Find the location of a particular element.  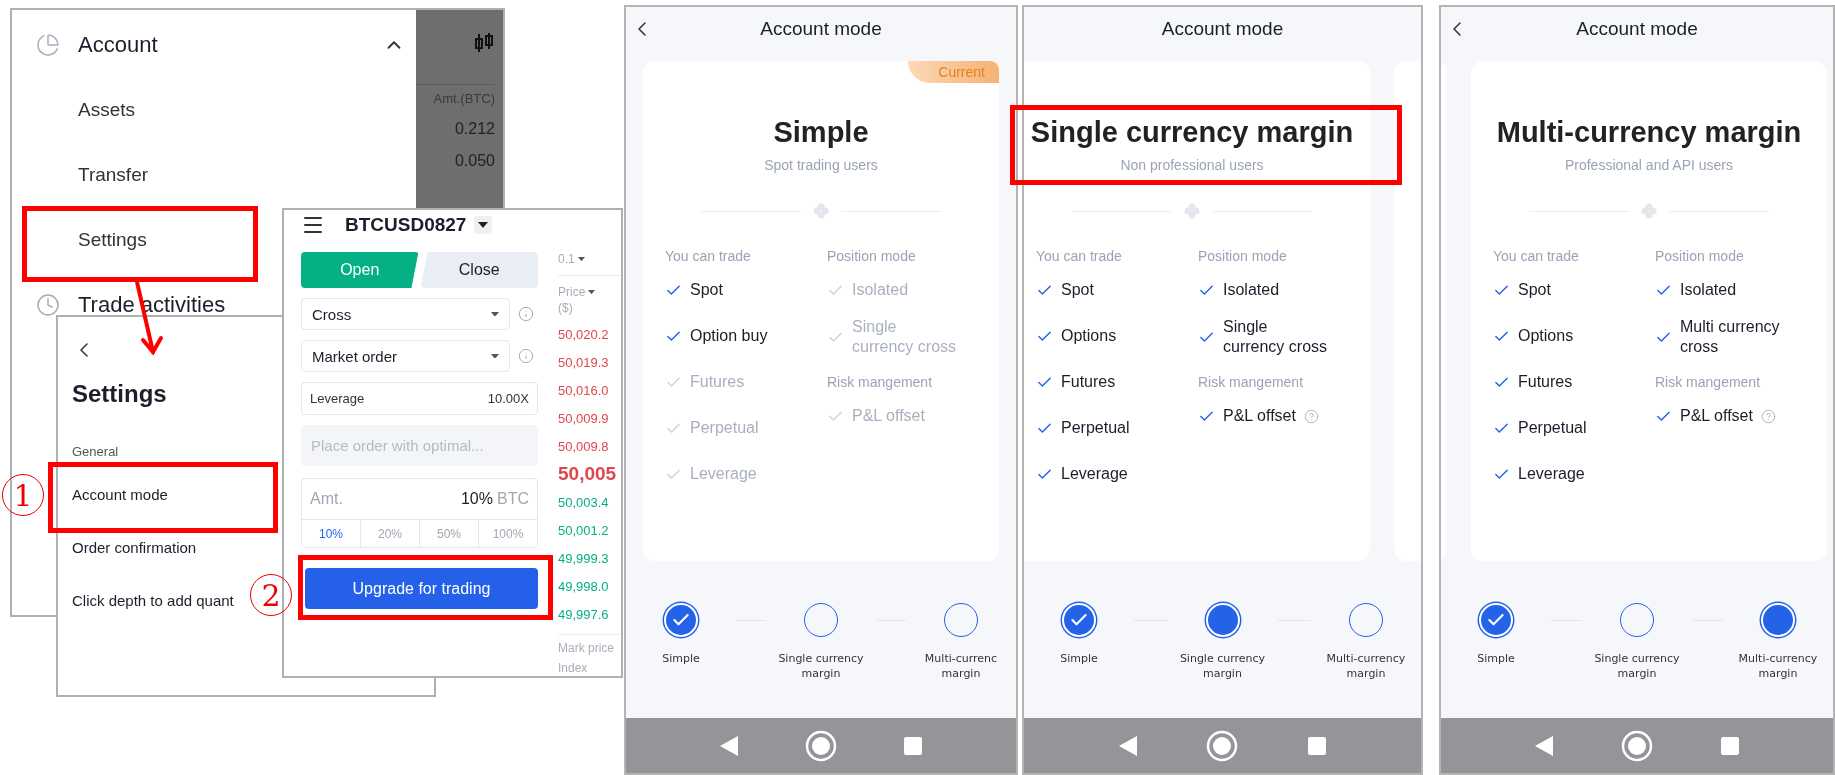

current-badge: Current is located at coordinates (953, 72).